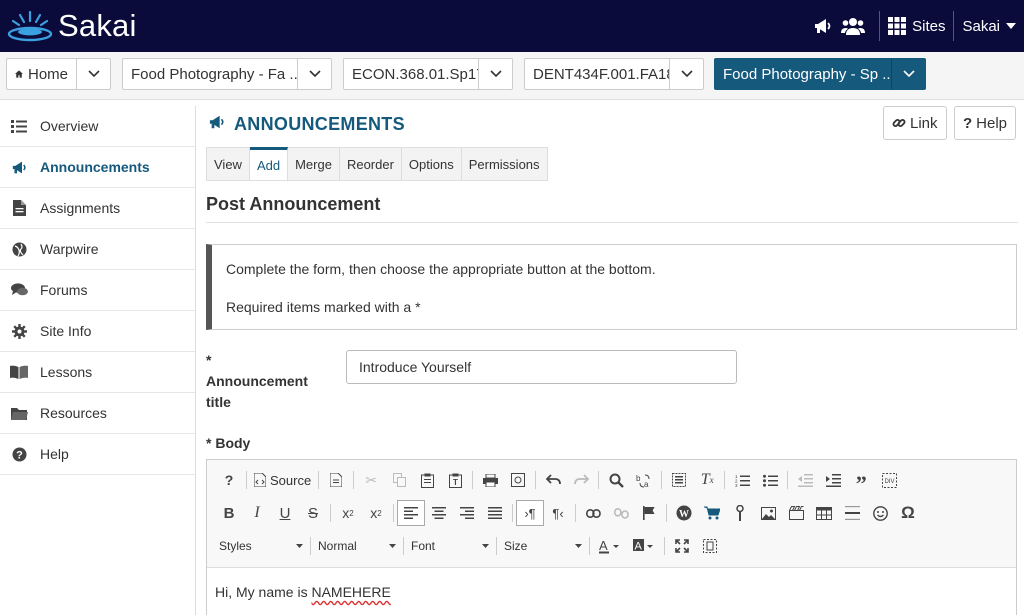 The width and height of the screenshot is (1024, 615). I want to click on users-icon, so click(853, 26).